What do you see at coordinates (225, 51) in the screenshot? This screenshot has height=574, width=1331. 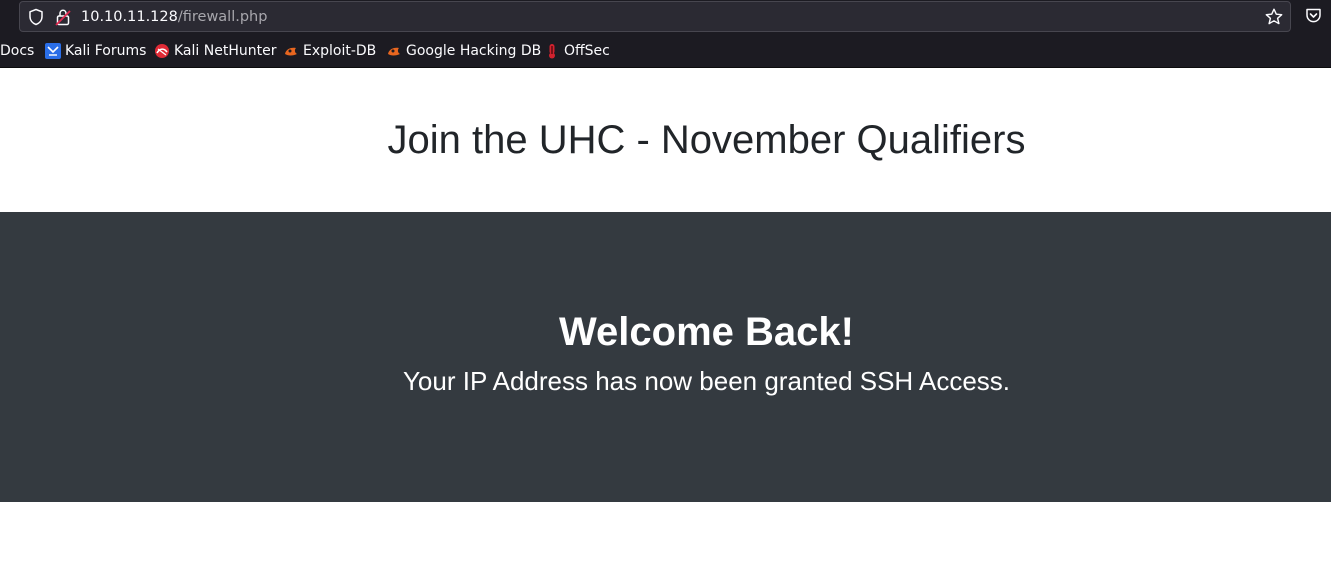 I see `bookmark-label: Kali NetHunter` at bounding box center [225, 51].